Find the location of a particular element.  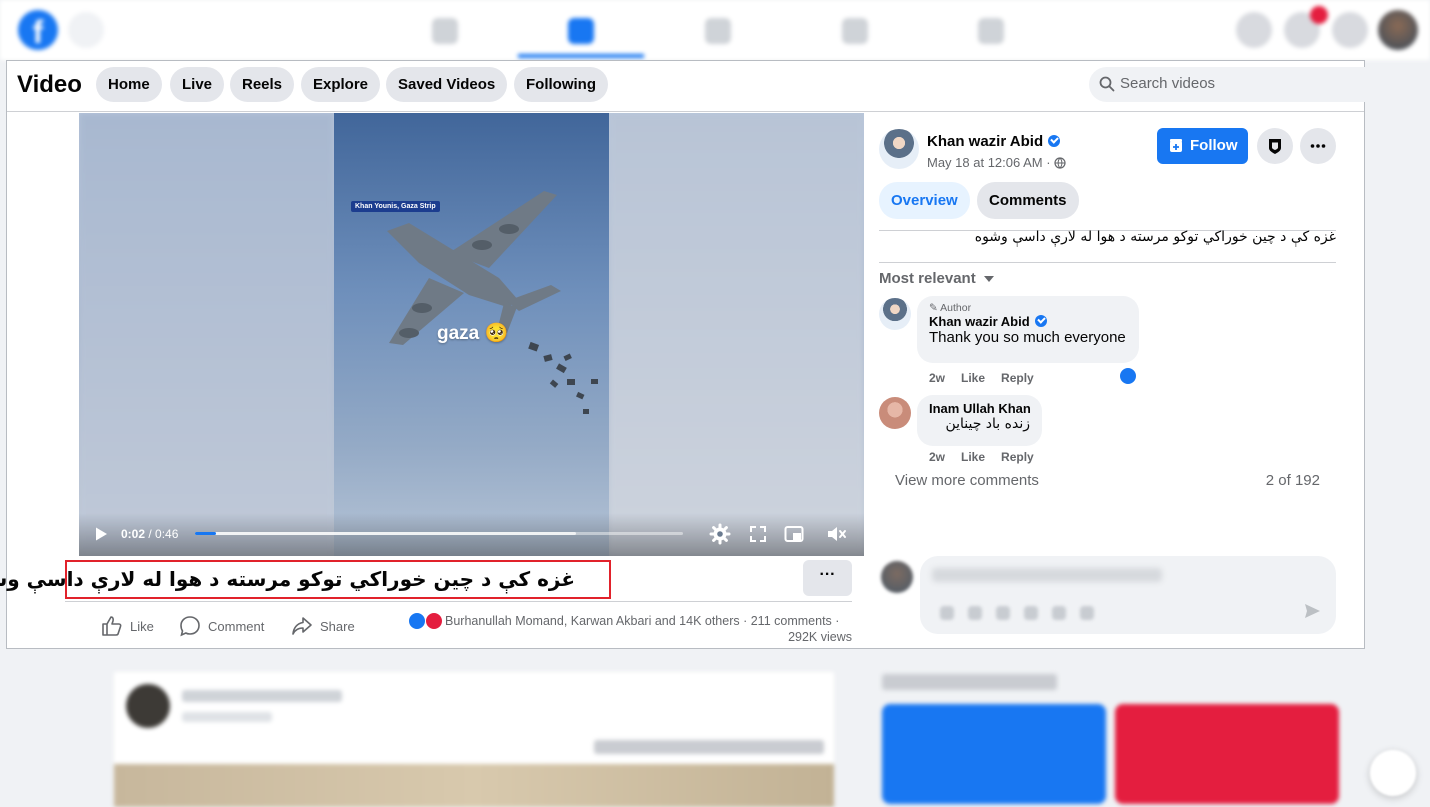

comments-count-indicator: 2 of 192 is located at coordinates (1292, 480).